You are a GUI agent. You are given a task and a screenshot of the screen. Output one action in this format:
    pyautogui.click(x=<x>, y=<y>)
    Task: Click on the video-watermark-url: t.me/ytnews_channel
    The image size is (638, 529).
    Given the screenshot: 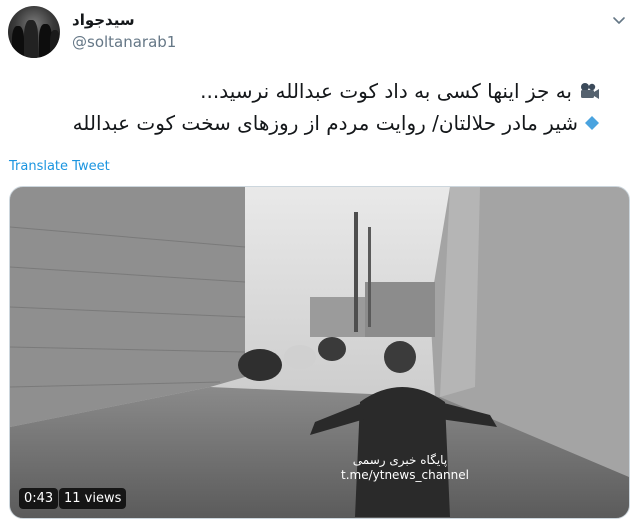 What is the action you would take?
    pyautogui.click(x=405, y=475)
    